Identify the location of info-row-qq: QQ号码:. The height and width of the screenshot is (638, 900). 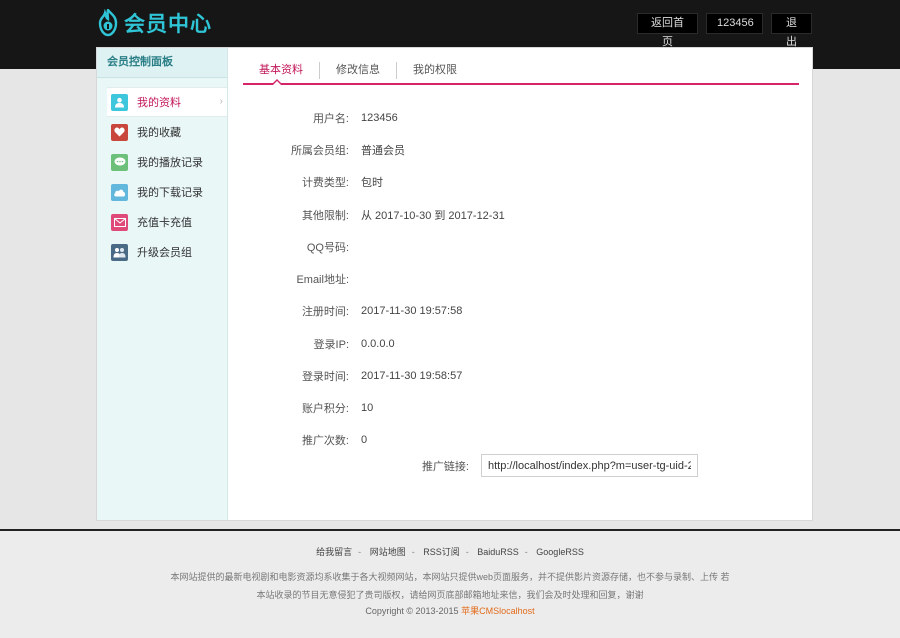
(521, 247).